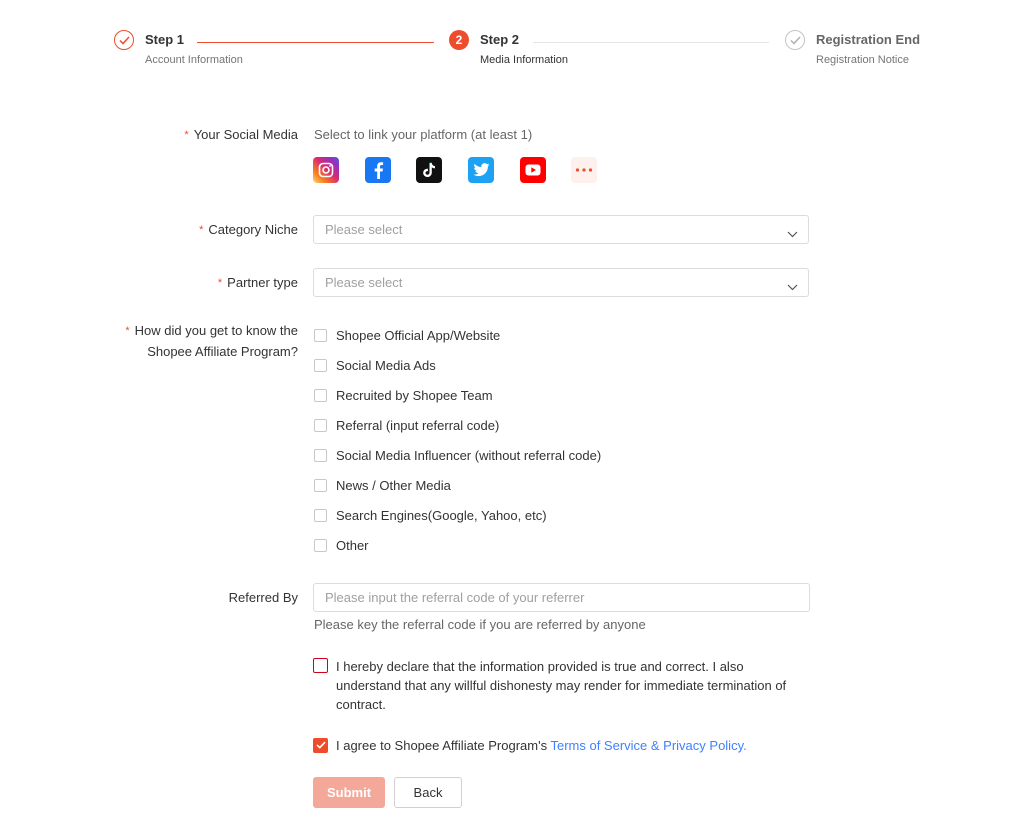 The image size is (1024, 822). Describe the element at coordinates (253, 229) in the screenshot. I see `category-niche-label-text: Category Niche` at that location.